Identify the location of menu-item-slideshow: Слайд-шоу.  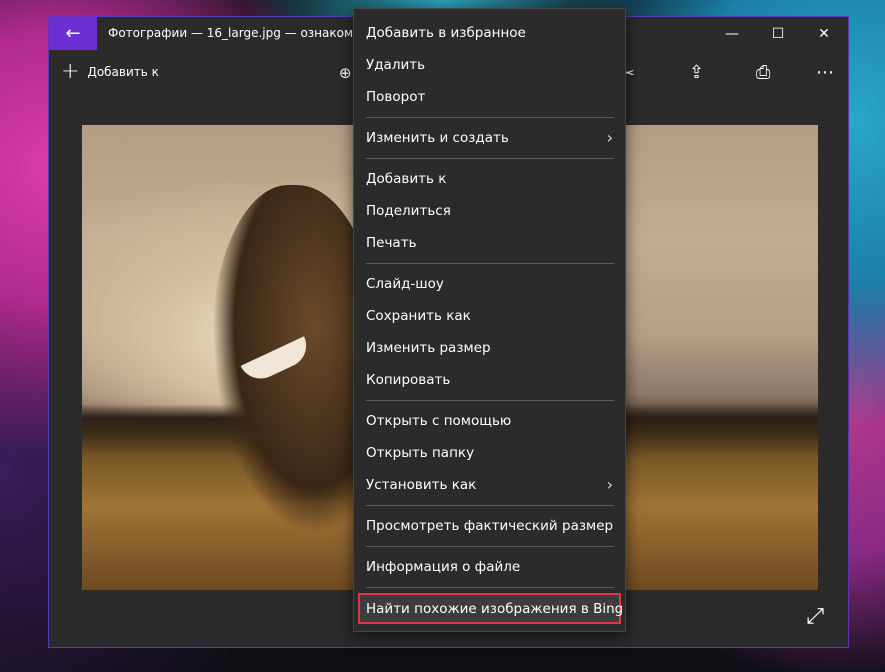
(489, 284).